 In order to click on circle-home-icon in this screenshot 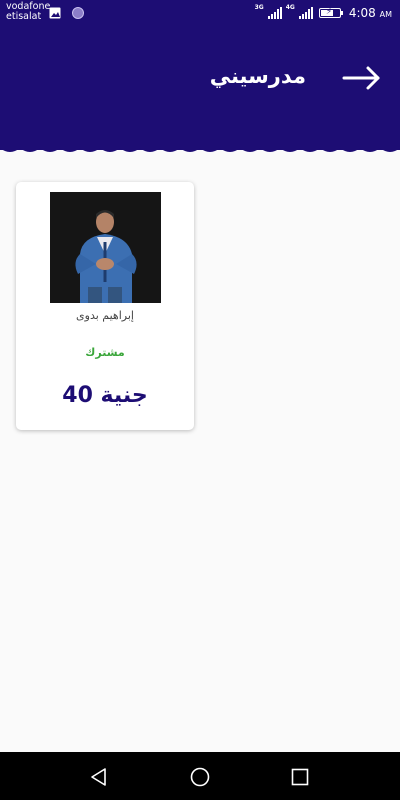, I will do `click(200, 777)`.